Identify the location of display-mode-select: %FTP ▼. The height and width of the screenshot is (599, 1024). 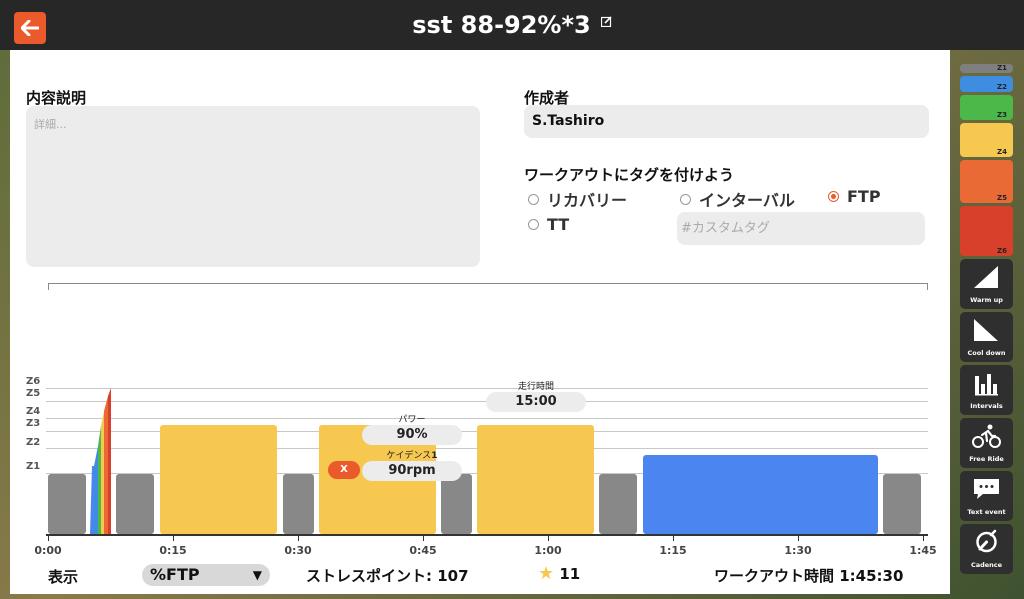
(206, 575).